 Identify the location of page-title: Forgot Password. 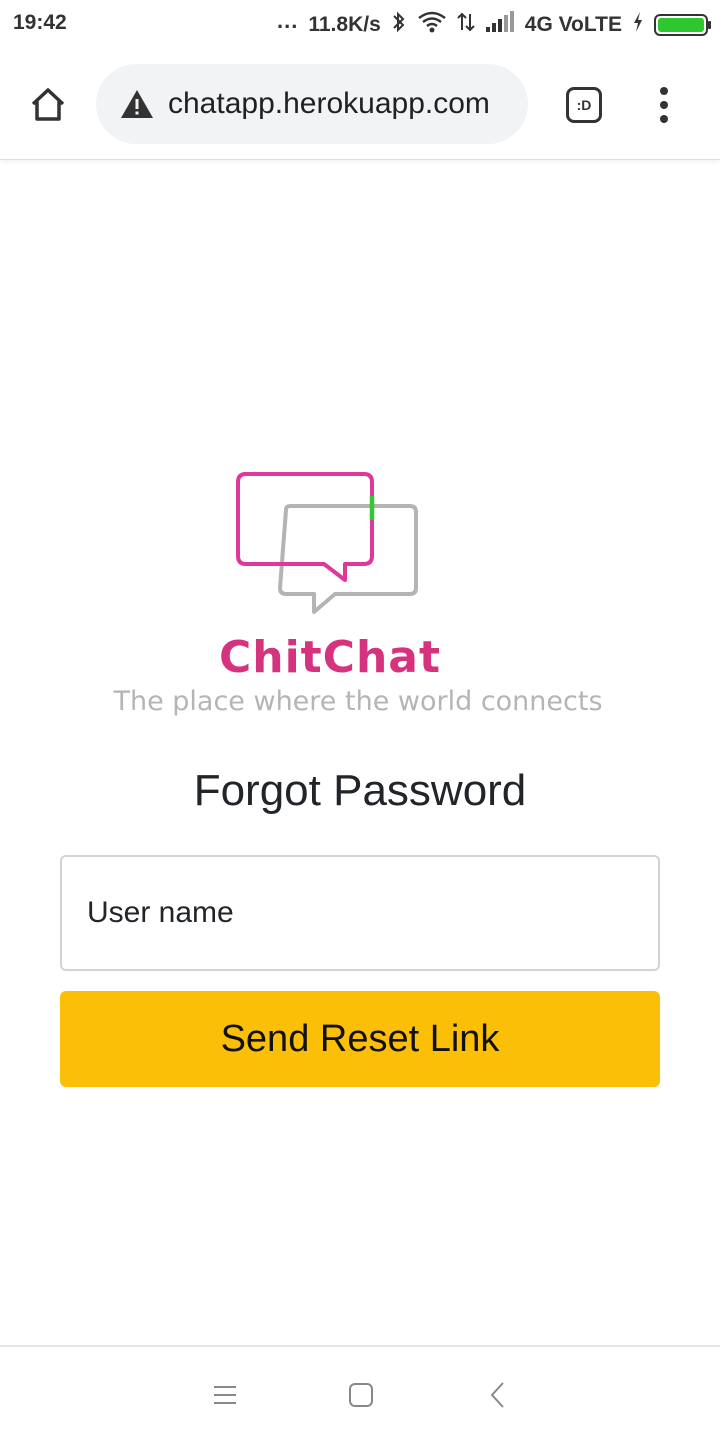
(360, 790).